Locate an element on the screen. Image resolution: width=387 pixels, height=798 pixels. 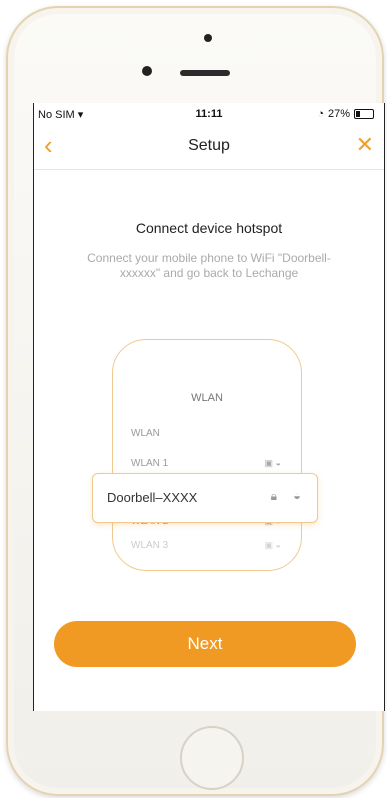
close-icon: ✕ is located at coordinates (365, 145).